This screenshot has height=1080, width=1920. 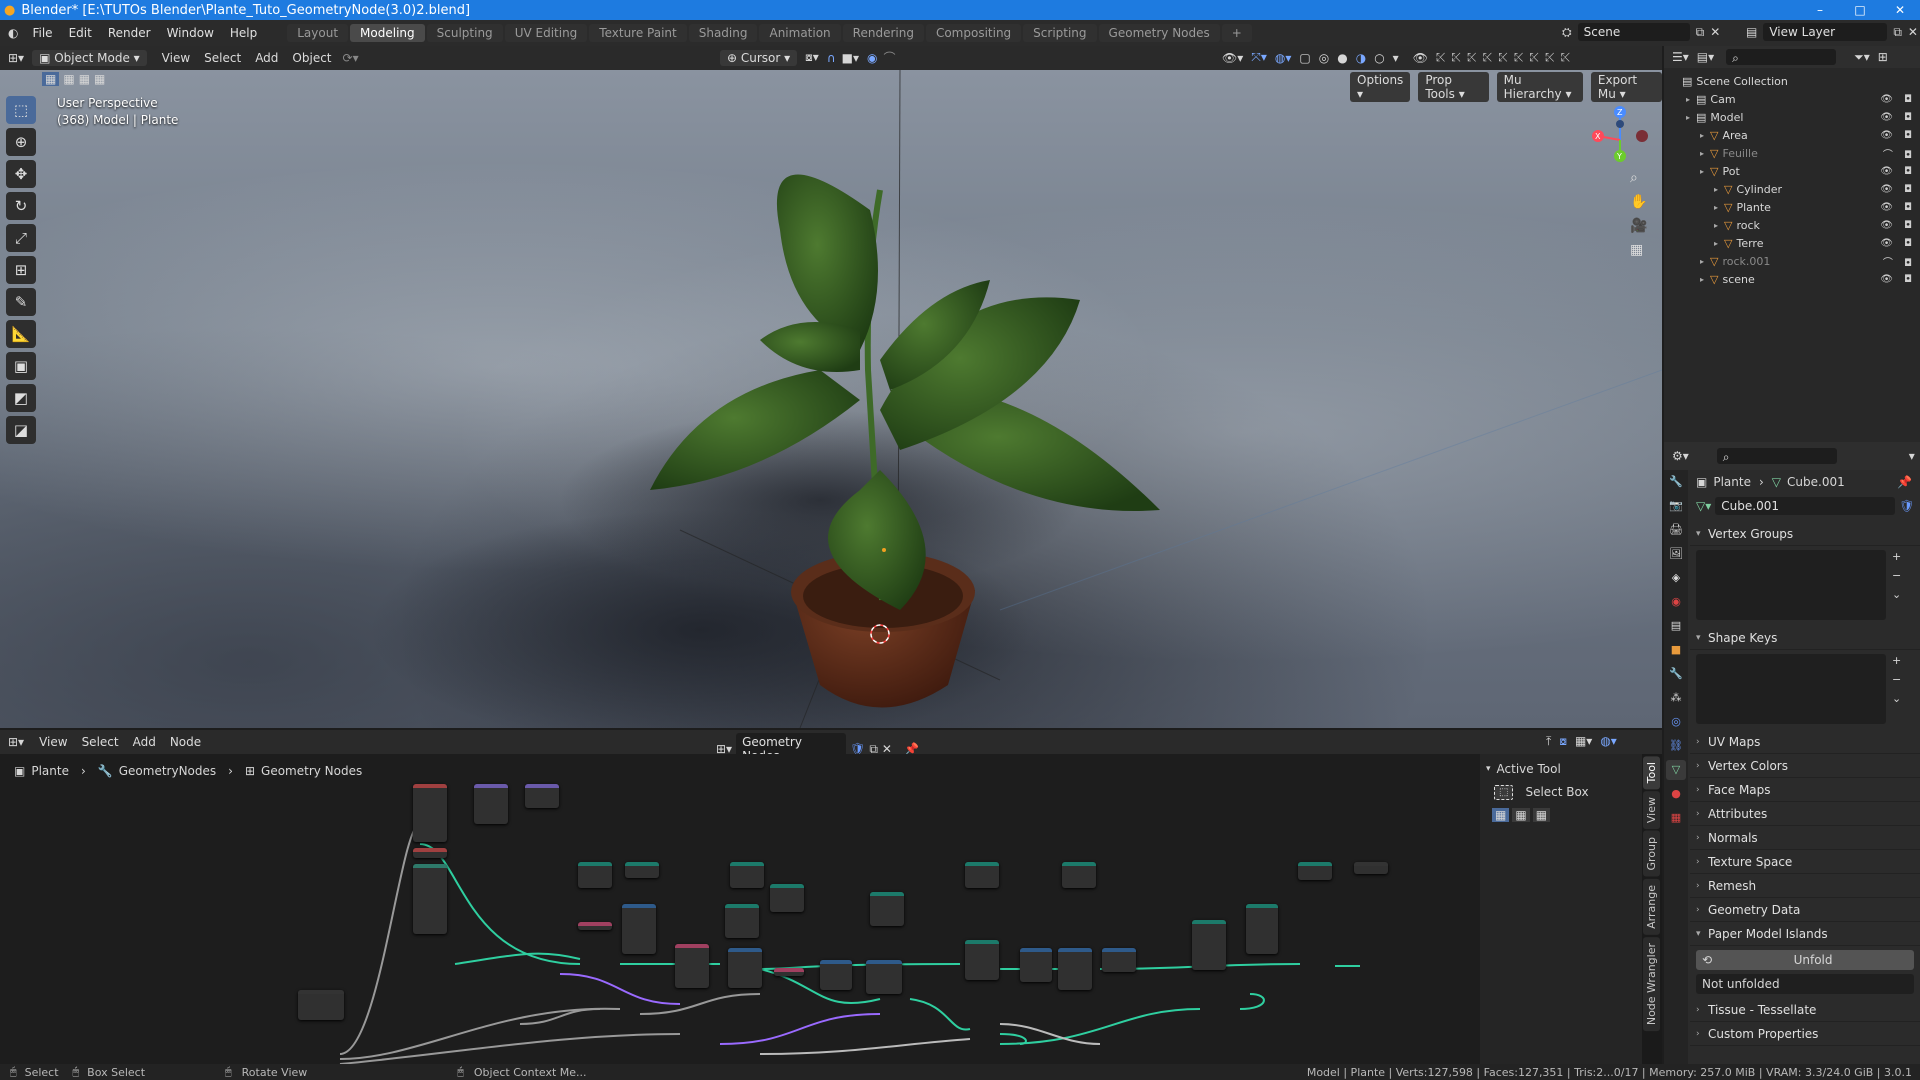 What do you see at coordinates (129, 33) in the screenshot?
I see `menu-render: Render` at bounding box center [129, 33].